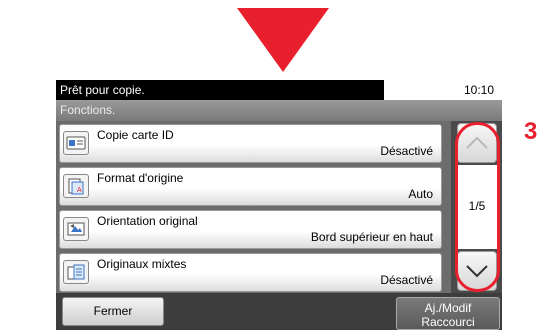 This screenshot has width=549, height=331. Describe the element at coordinates (147, 221) in the screenshot. I see `item-label: Orientation original` at that location.